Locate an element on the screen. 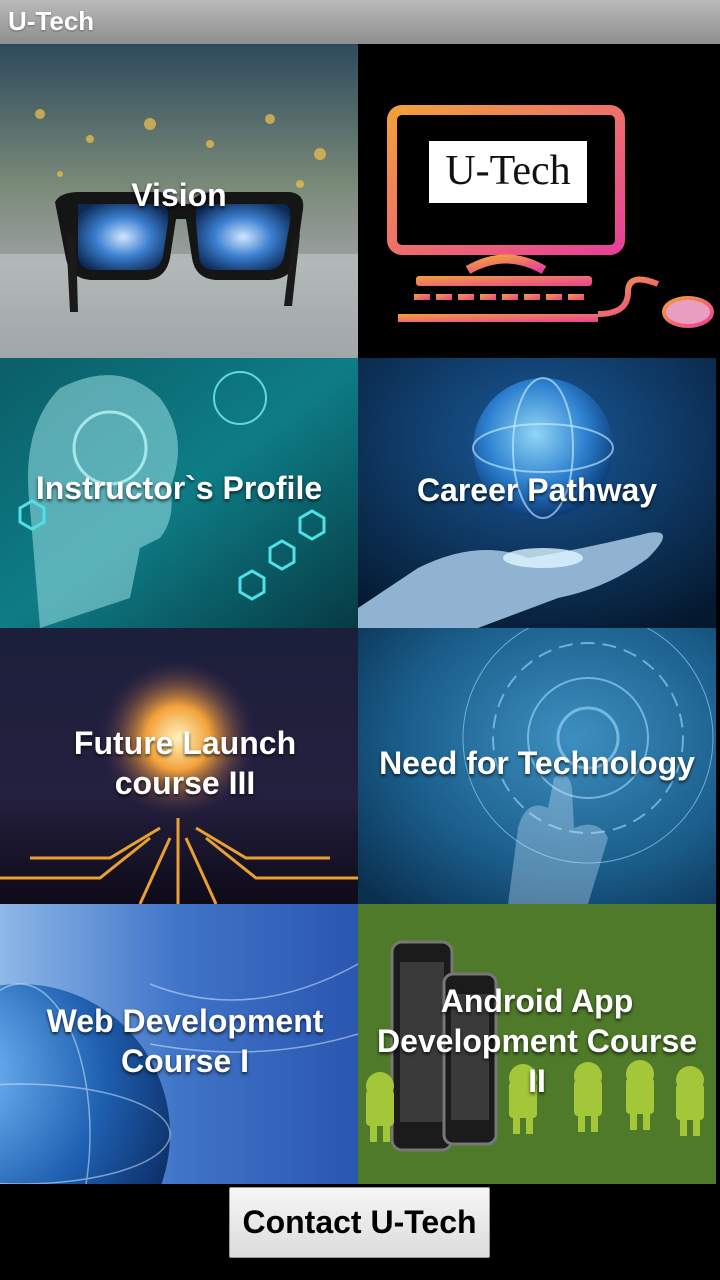  tile-instructors-profile: Instructor`s Profile is located at coordinates (179, 493).